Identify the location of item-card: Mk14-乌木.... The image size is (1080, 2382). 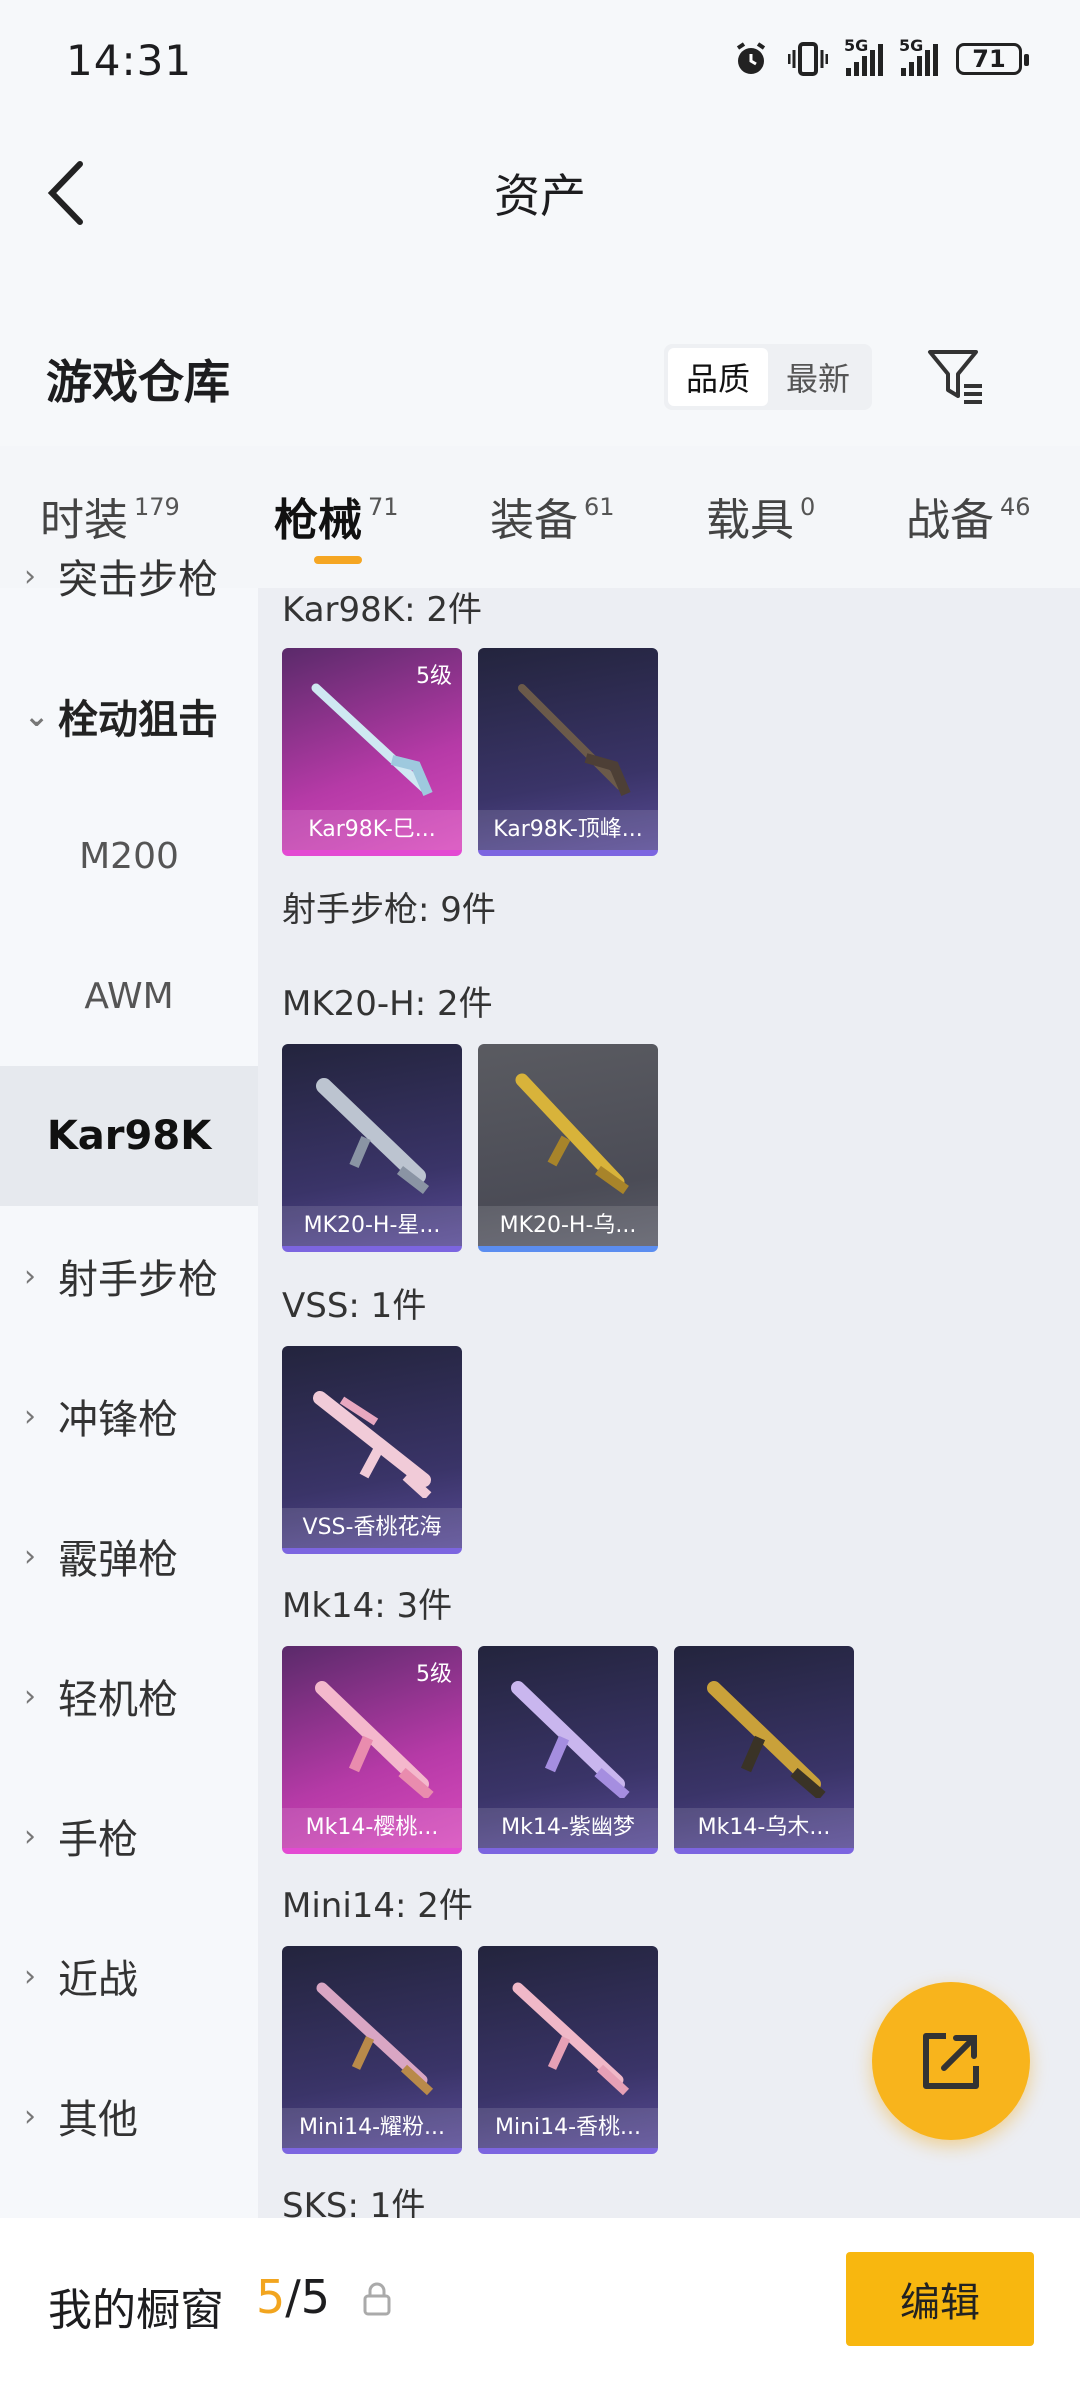
(764, 1750).